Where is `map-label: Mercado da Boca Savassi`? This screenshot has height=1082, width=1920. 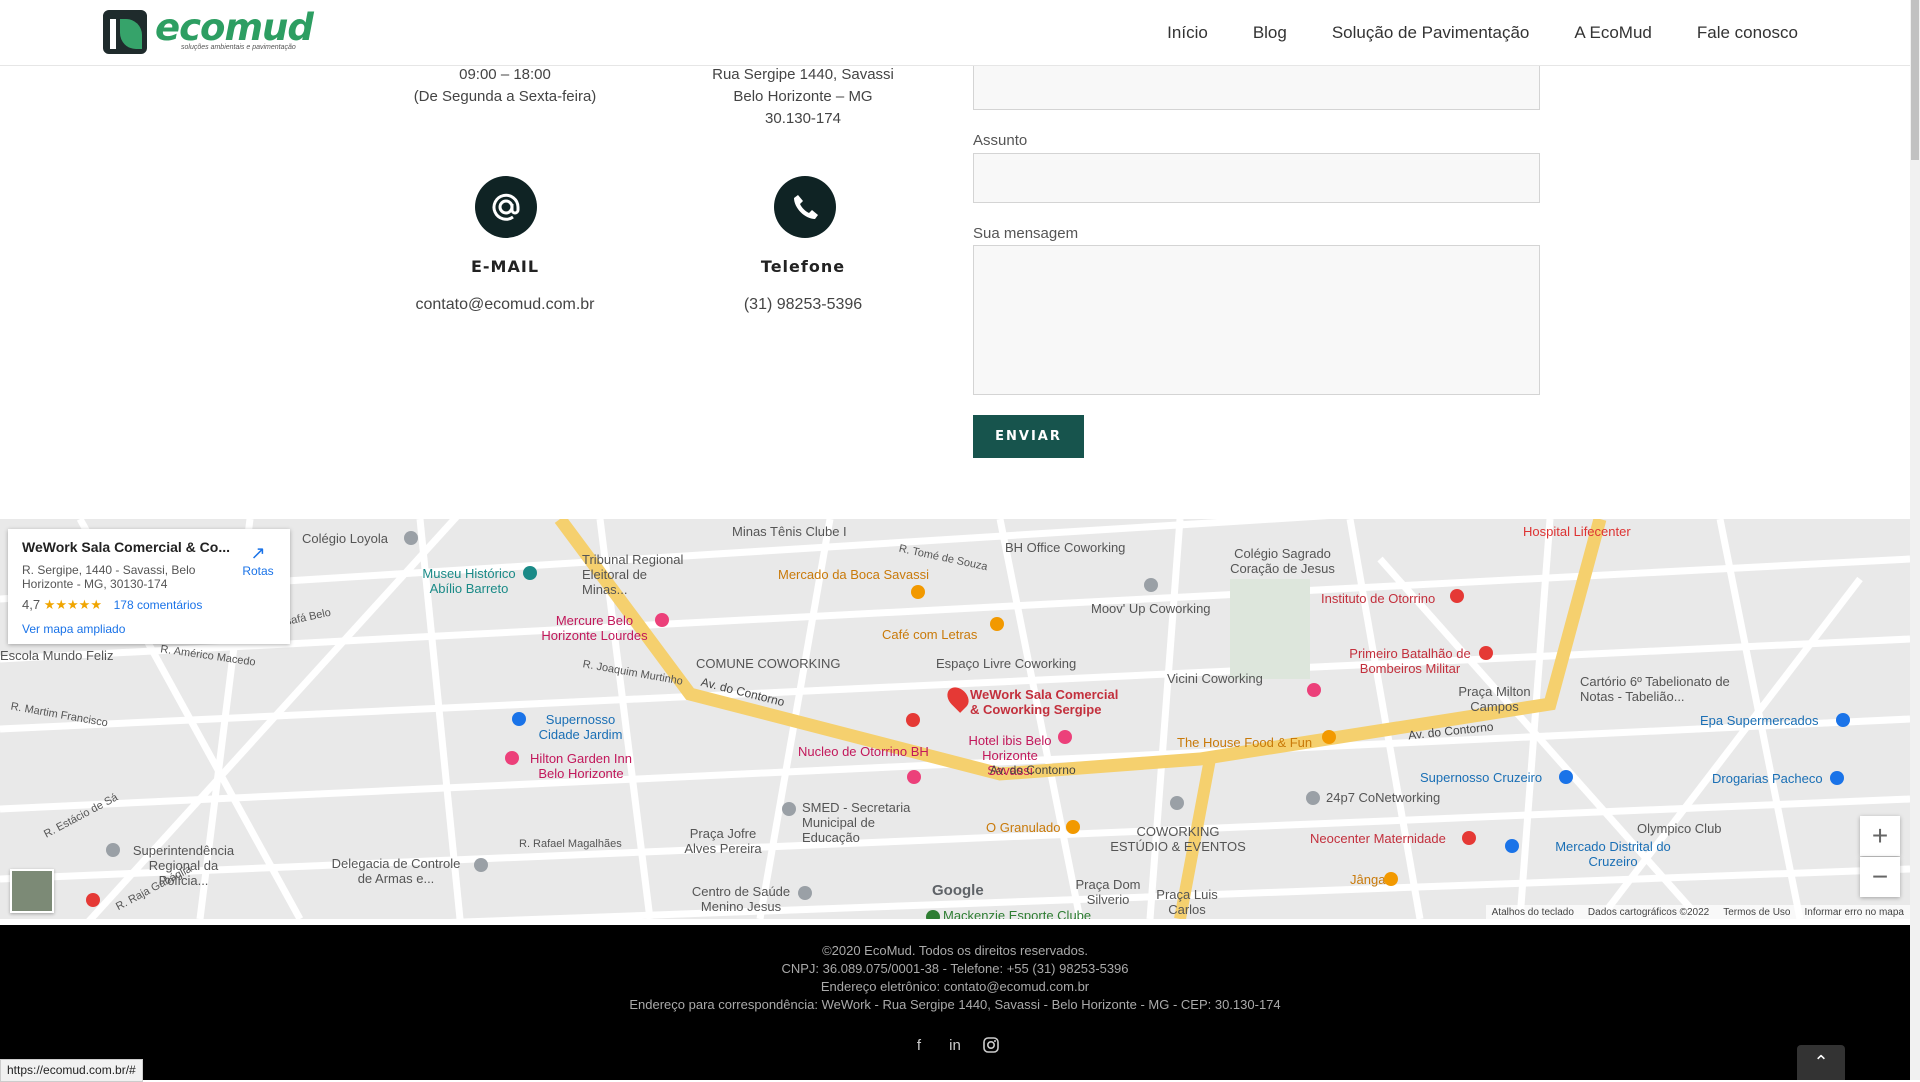 map-label: Mercado da Boca Savassi is located at coordinates (853, 574).